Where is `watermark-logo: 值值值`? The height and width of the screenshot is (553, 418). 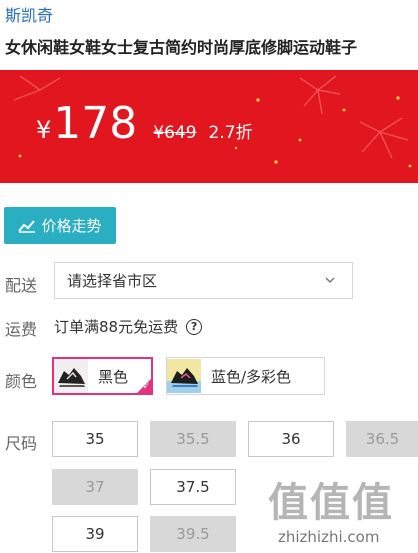
watermark-logo: 值值值 is located at coordinates (331, 503).